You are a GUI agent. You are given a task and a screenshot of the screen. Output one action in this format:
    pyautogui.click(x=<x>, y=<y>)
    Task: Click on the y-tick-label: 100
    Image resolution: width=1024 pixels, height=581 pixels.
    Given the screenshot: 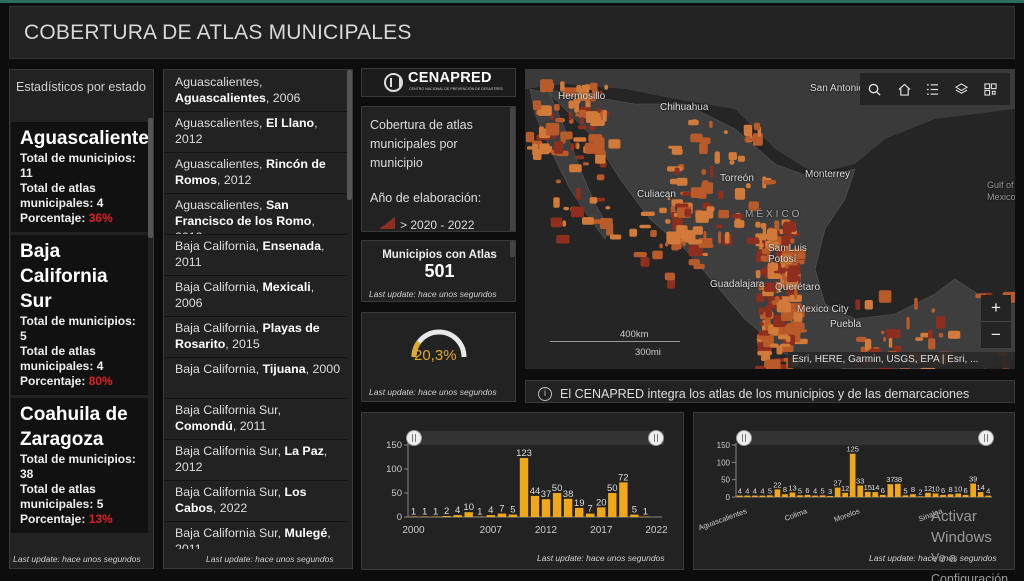 What is the action you would take?
    pyautogui.click(x=394, y=469)
    